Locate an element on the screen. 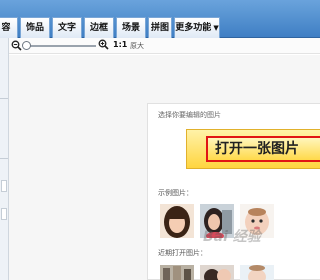 The height and width of the screenshot is (280, 320). watermark: Bai 经验 is located at coordinates (232, 237).